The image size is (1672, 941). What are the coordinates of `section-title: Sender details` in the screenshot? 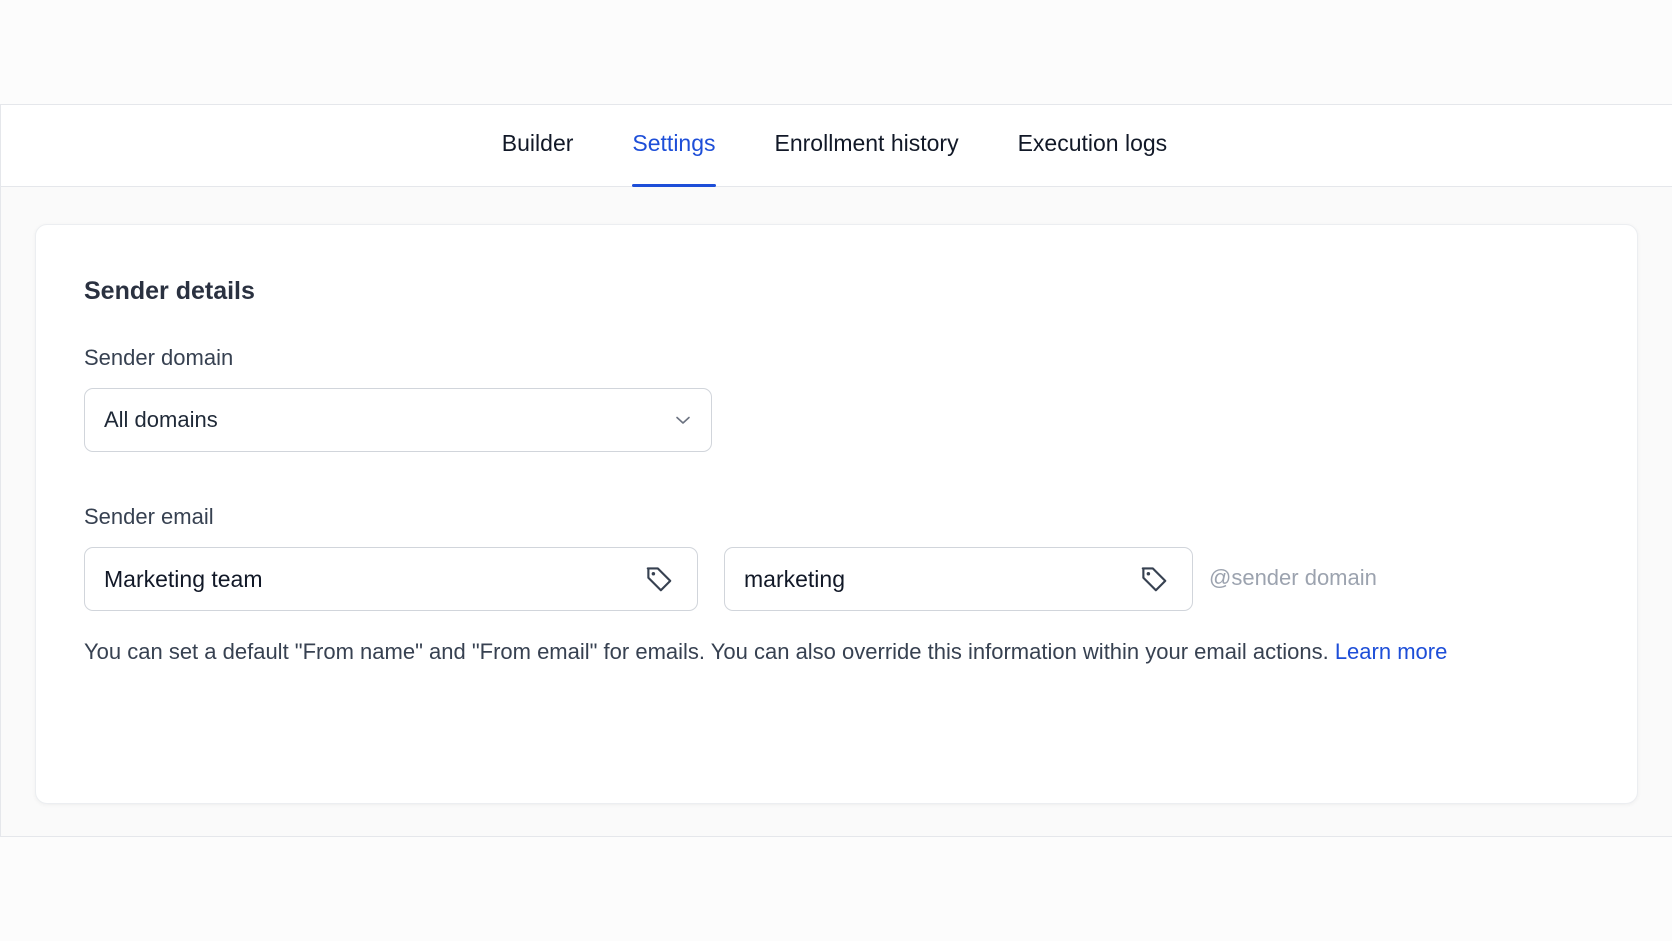 It's located at (169, 291).